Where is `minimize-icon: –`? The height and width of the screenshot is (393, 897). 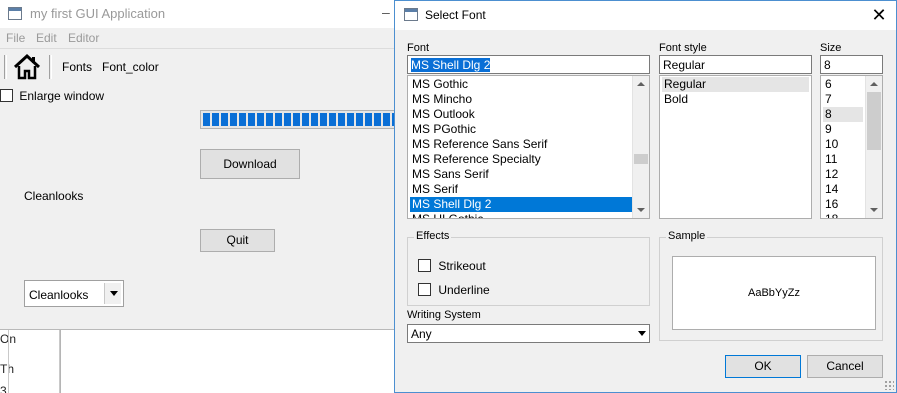
minimize-icon: – is located at coordinates (386, 12).